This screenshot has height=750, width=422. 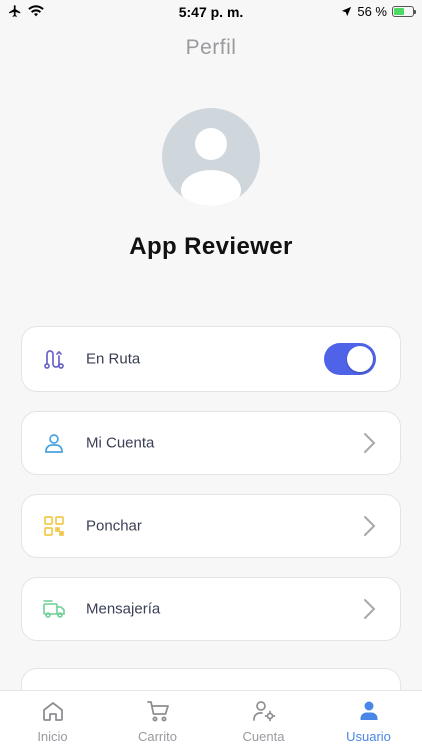 What do you see at coordinates (54, 359) in the screenshot?
I see `route-icon` at bounding box center [54, 359].